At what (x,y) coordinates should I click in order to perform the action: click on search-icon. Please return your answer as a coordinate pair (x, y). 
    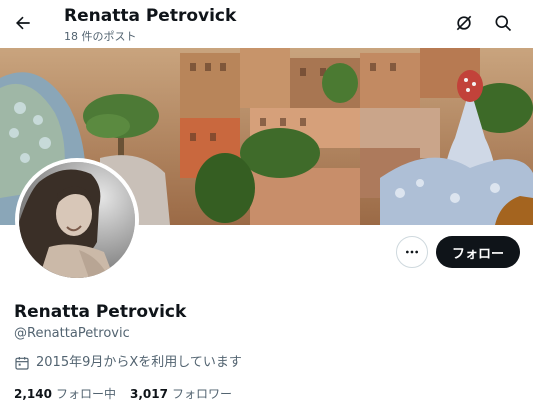
    Looking at the image, I should click on (503, 23).